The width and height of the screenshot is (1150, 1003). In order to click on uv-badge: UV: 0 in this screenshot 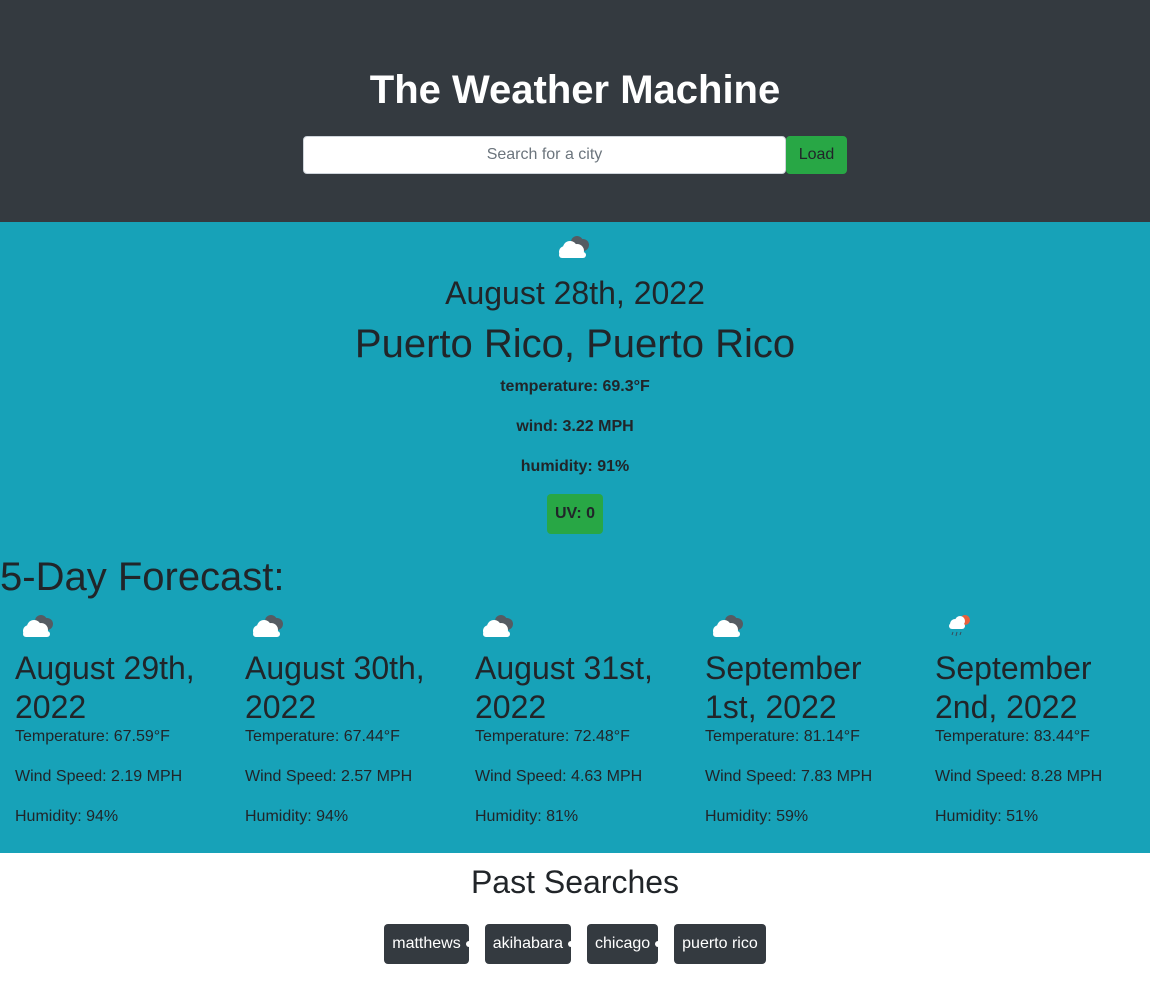, I will do `click(575, 514)`.